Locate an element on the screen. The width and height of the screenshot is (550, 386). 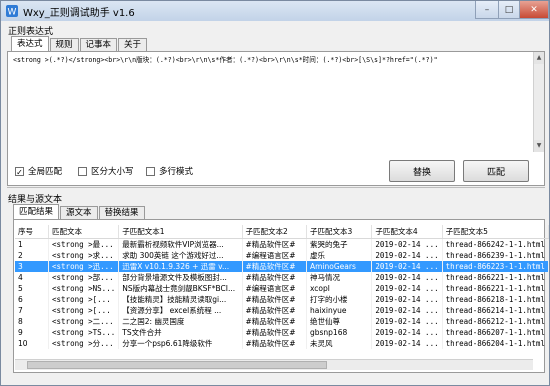
table-cell: 打字的小楼 is located at coordinates (339, 299).